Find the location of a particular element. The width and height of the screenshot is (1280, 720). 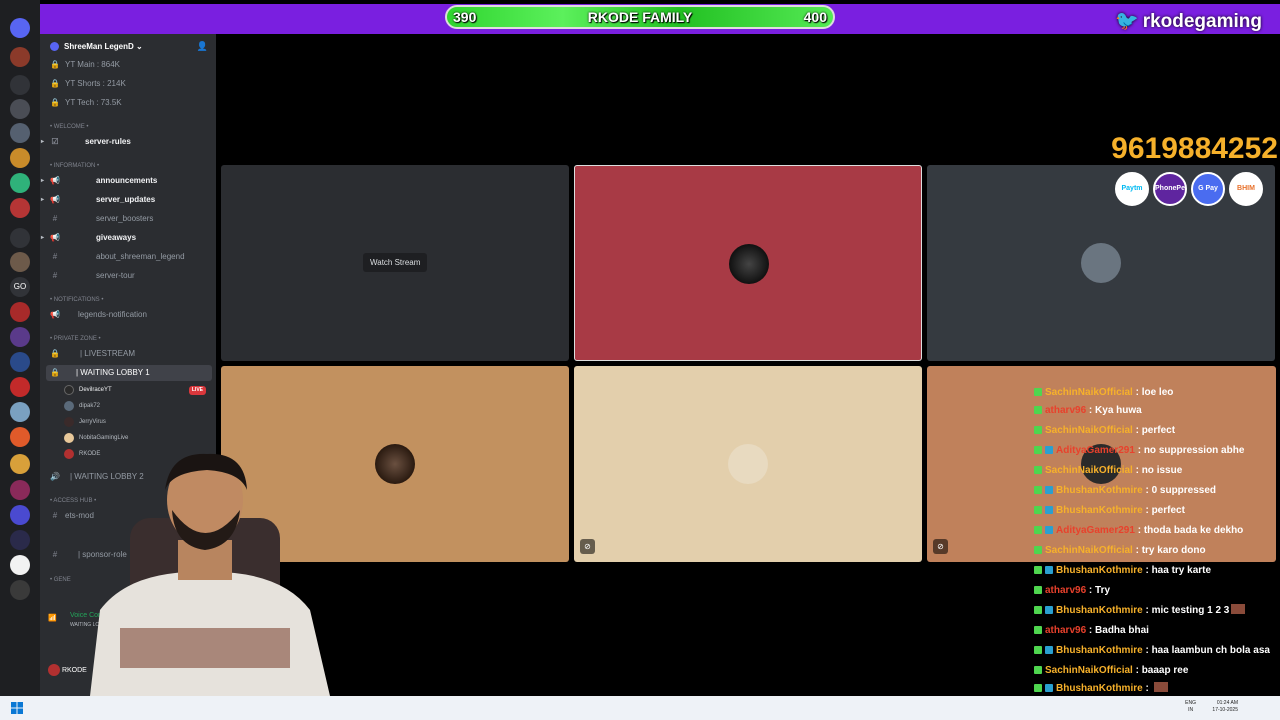

channel-server-tour: # server-tour is located at coordinates (128, 276).